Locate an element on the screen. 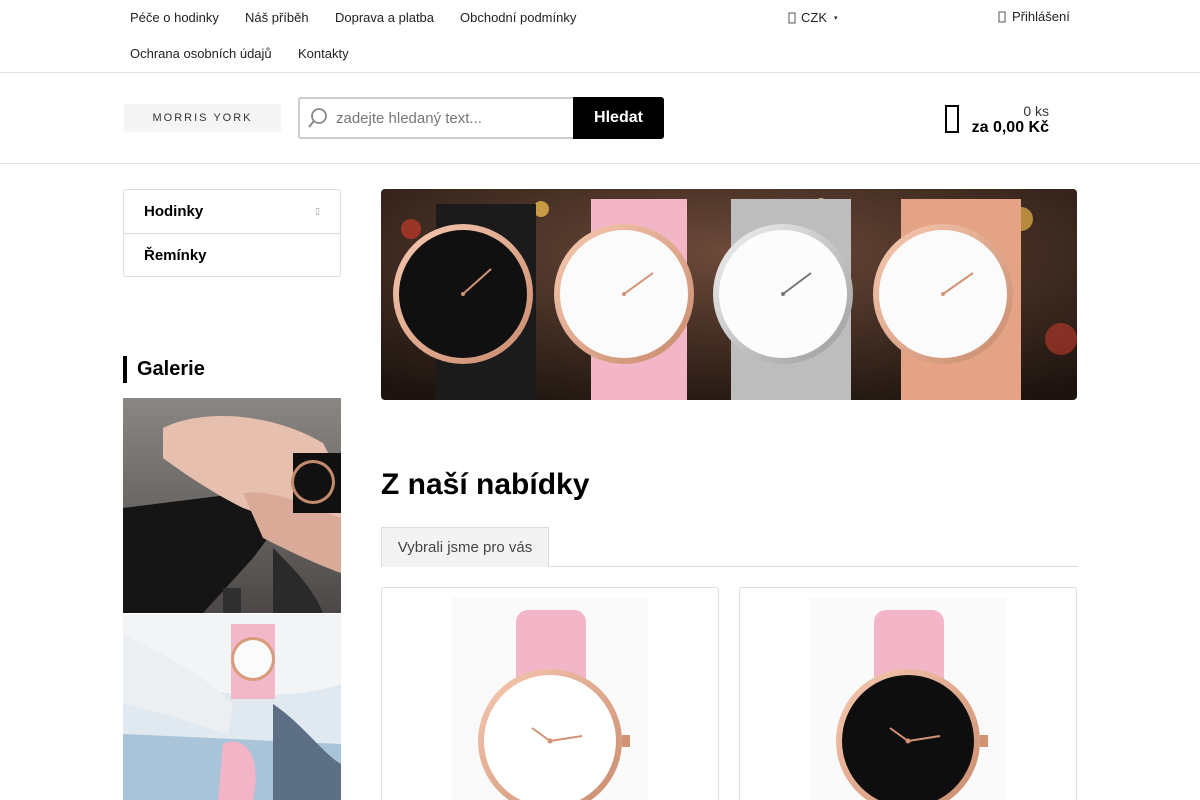  gallery-title: Galerie is located at coordinates (164, 369).